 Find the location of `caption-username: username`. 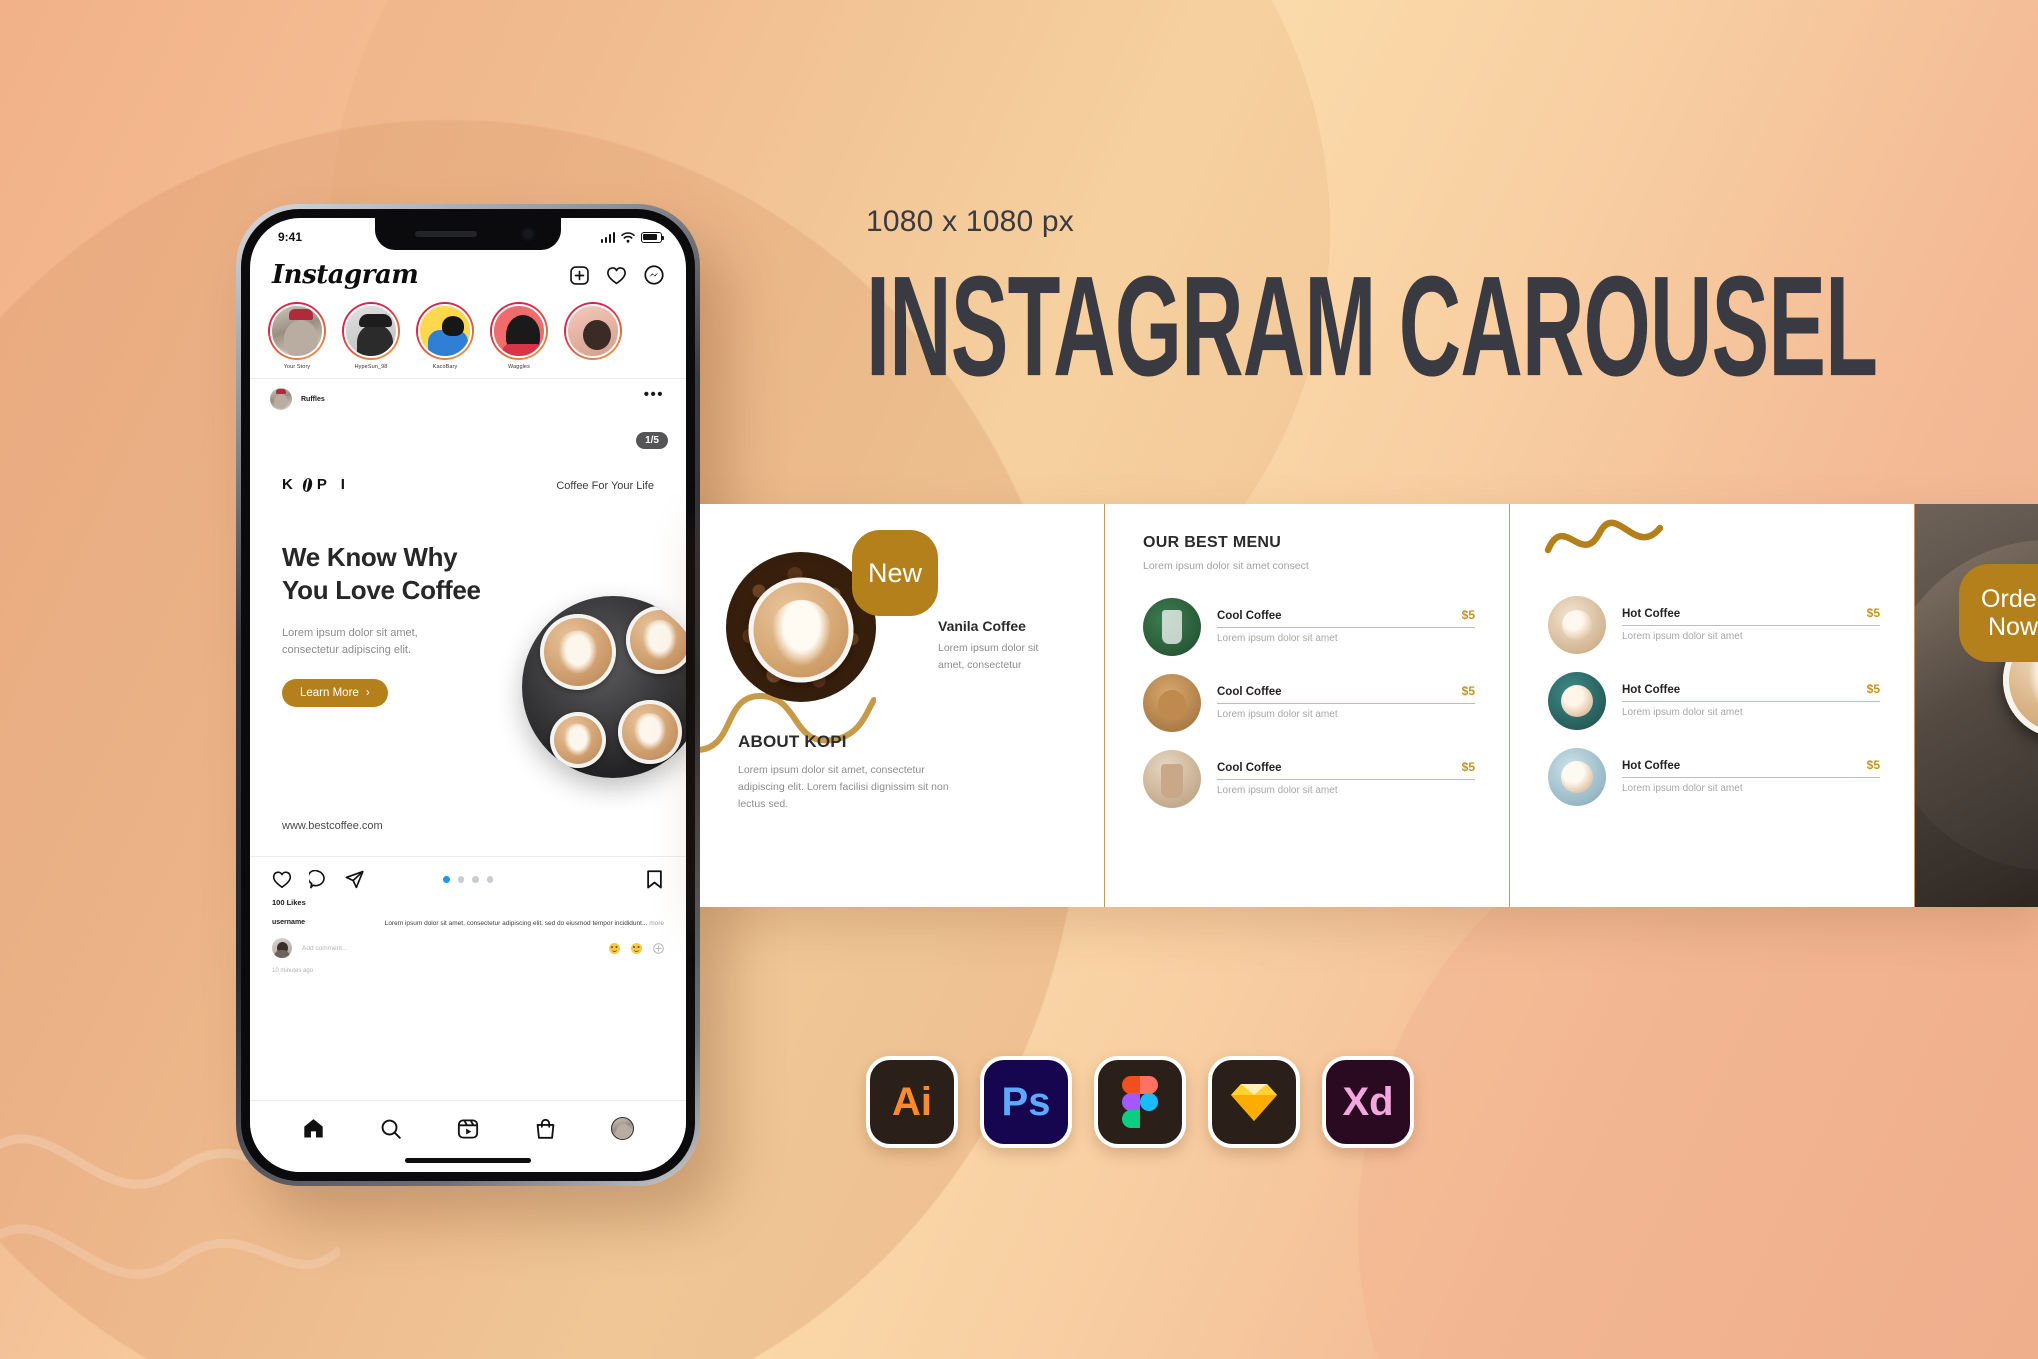

caption-username: username is located at coordinates (288, 923).